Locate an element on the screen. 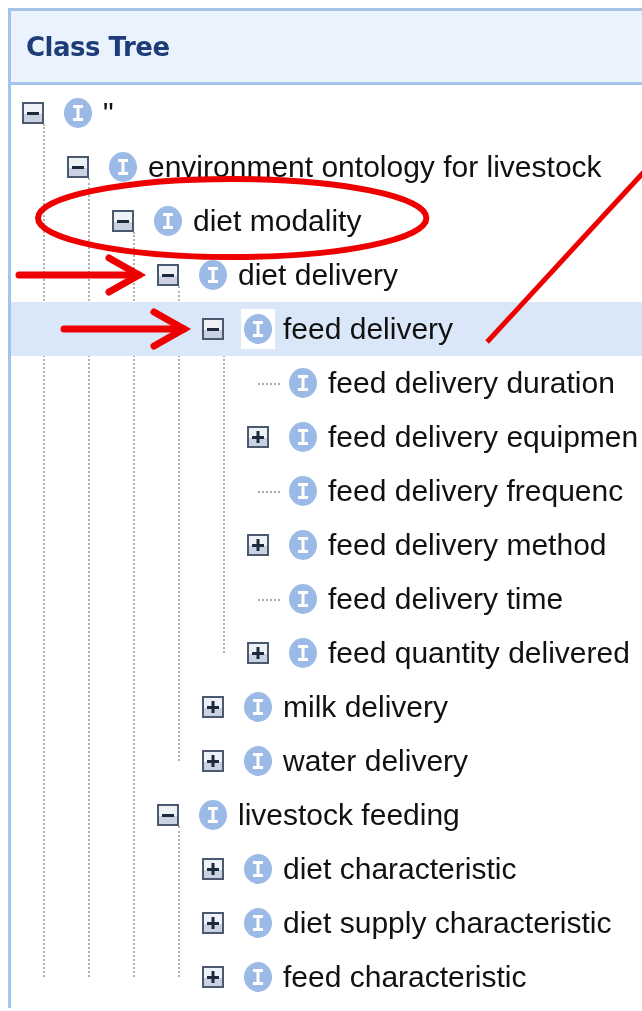 The width and height of the screenshot is (642, 1011). tree-item-label: feed characteristic is located at coordinates (405, 977).